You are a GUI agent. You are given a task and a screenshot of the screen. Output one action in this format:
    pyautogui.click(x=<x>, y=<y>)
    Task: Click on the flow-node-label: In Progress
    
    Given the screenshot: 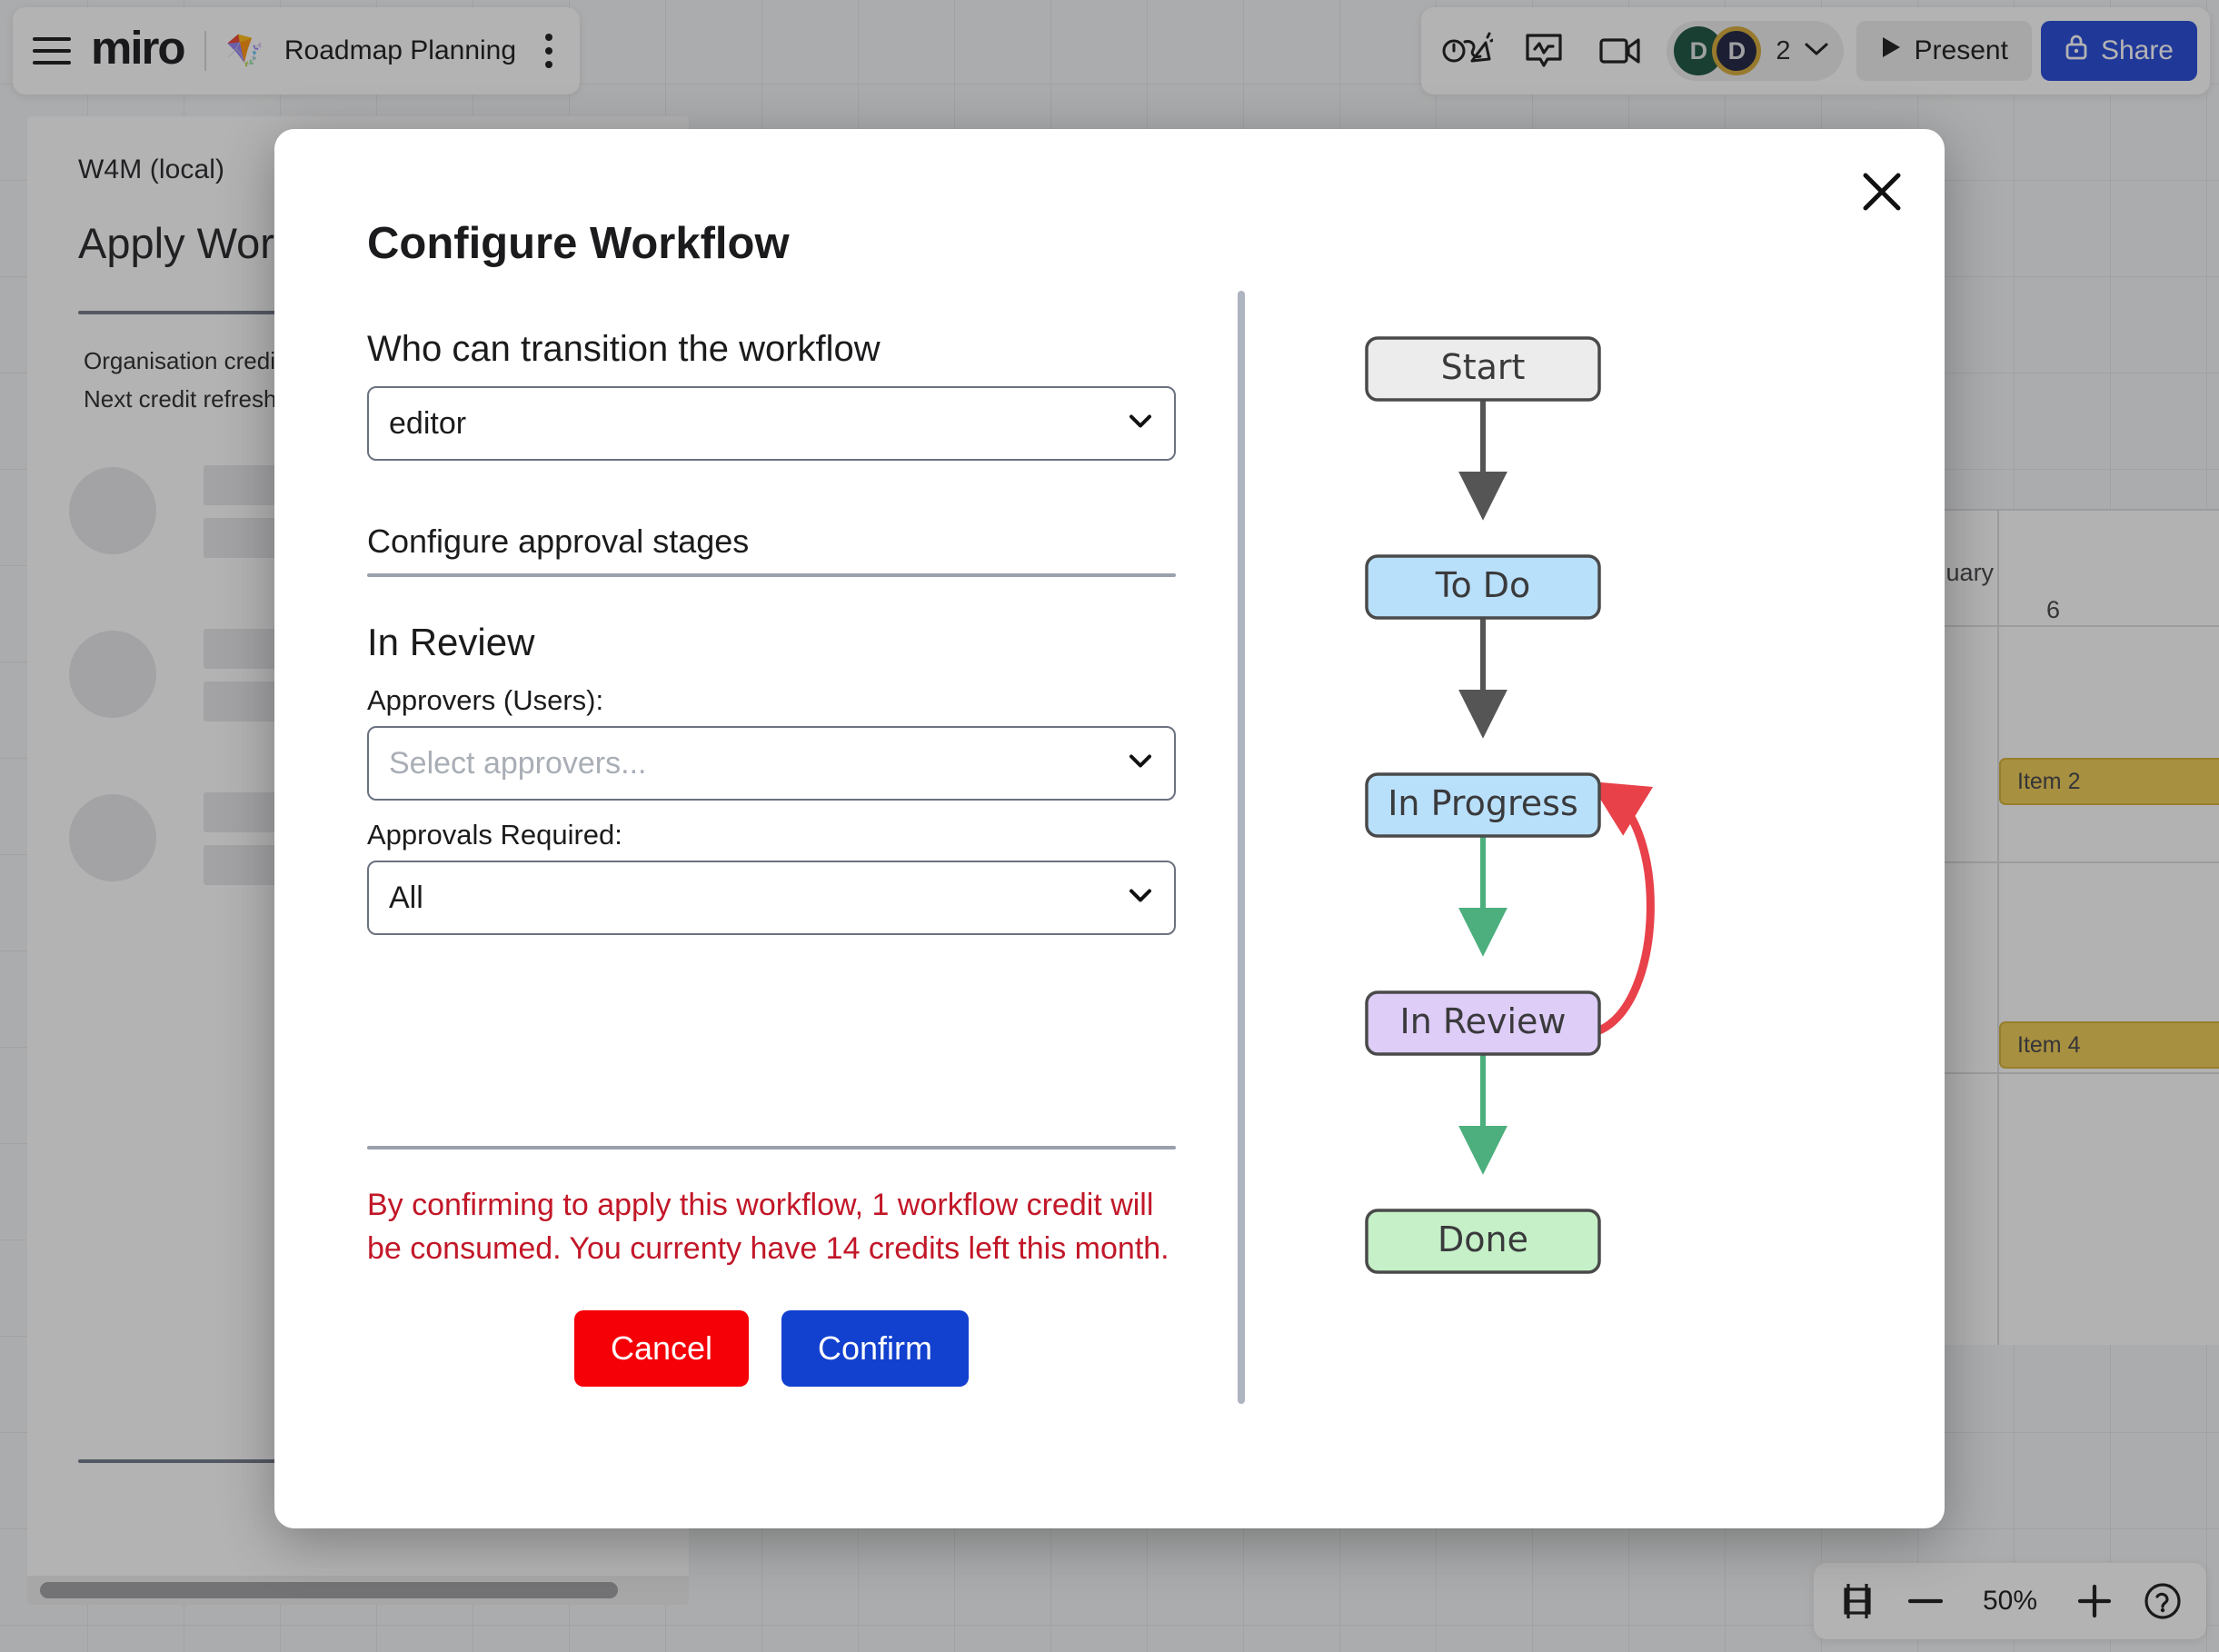 What is the action you would take?
    pyautogui.click(x=1483, y=803)
    